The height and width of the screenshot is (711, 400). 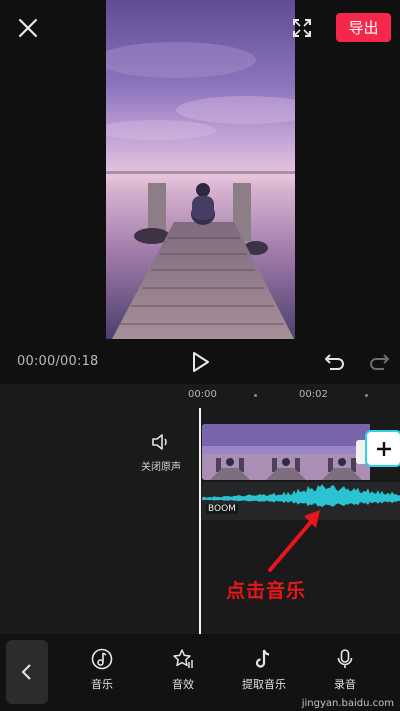 What do you see at coordinates (222, 509) in the screenshot?
I see `audio-track-name: BOOM` at bounding box center [222, 509].